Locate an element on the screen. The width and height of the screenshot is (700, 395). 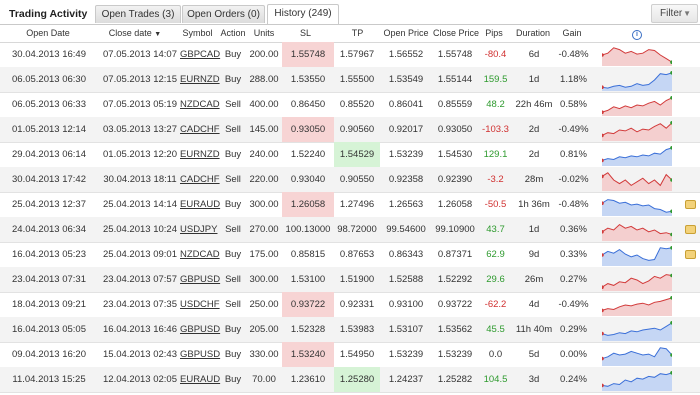
duration-cell: 2d is located at coordinates (534, 154).